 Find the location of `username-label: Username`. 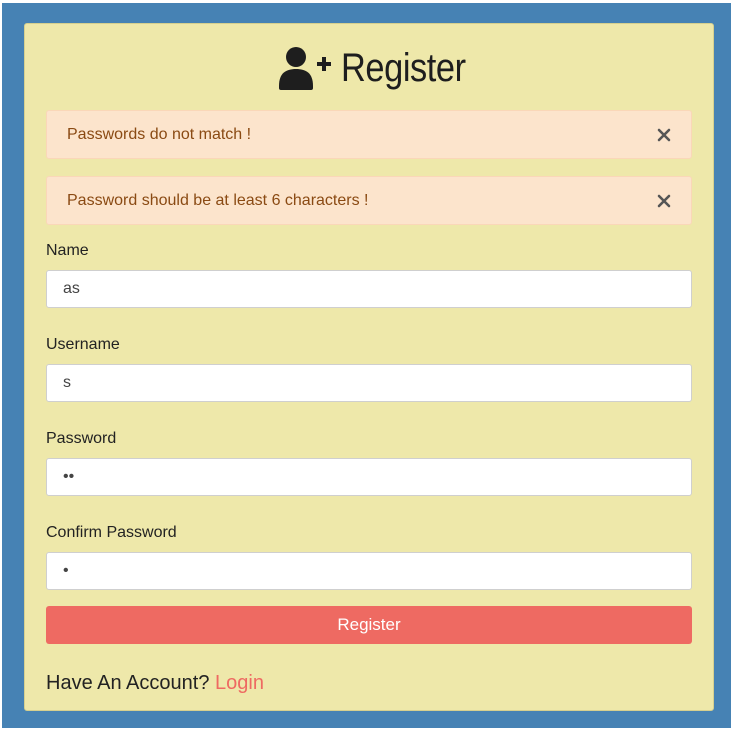

username-label: Username is located at coordinates (83, 344).